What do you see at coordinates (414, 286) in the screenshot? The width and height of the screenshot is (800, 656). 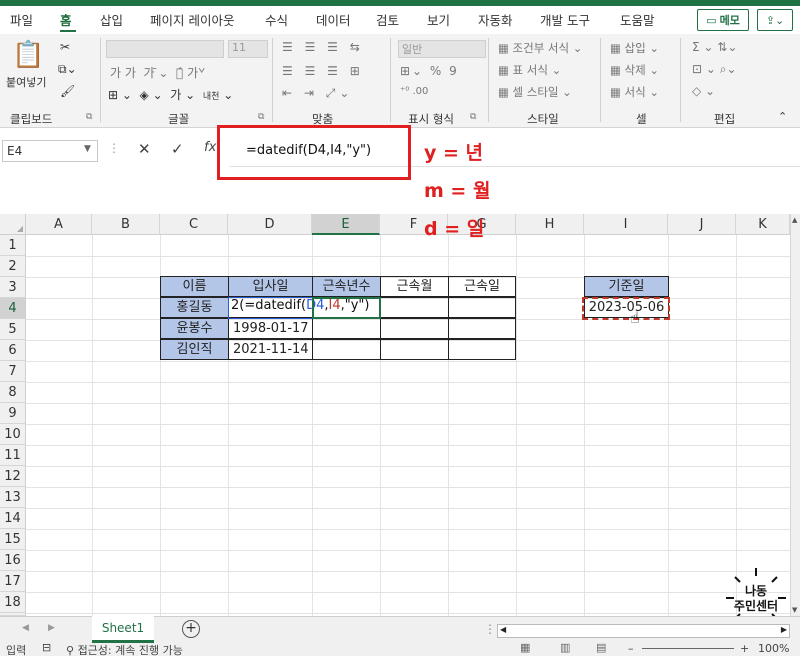 I see `table-header-months: 근속월` at bounding box center [414, 286].